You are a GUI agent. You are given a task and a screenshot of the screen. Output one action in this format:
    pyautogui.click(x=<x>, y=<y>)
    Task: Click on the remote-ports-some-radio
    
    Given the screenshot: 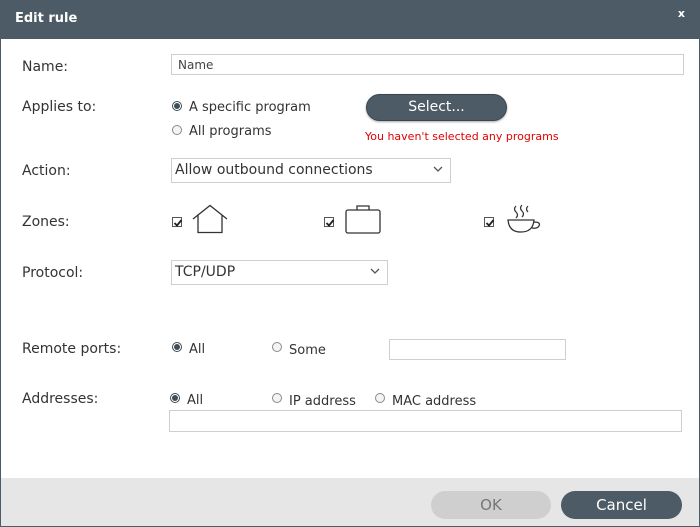 What is the action you would take?
    pyautogui.click(x=277, y=347)
    